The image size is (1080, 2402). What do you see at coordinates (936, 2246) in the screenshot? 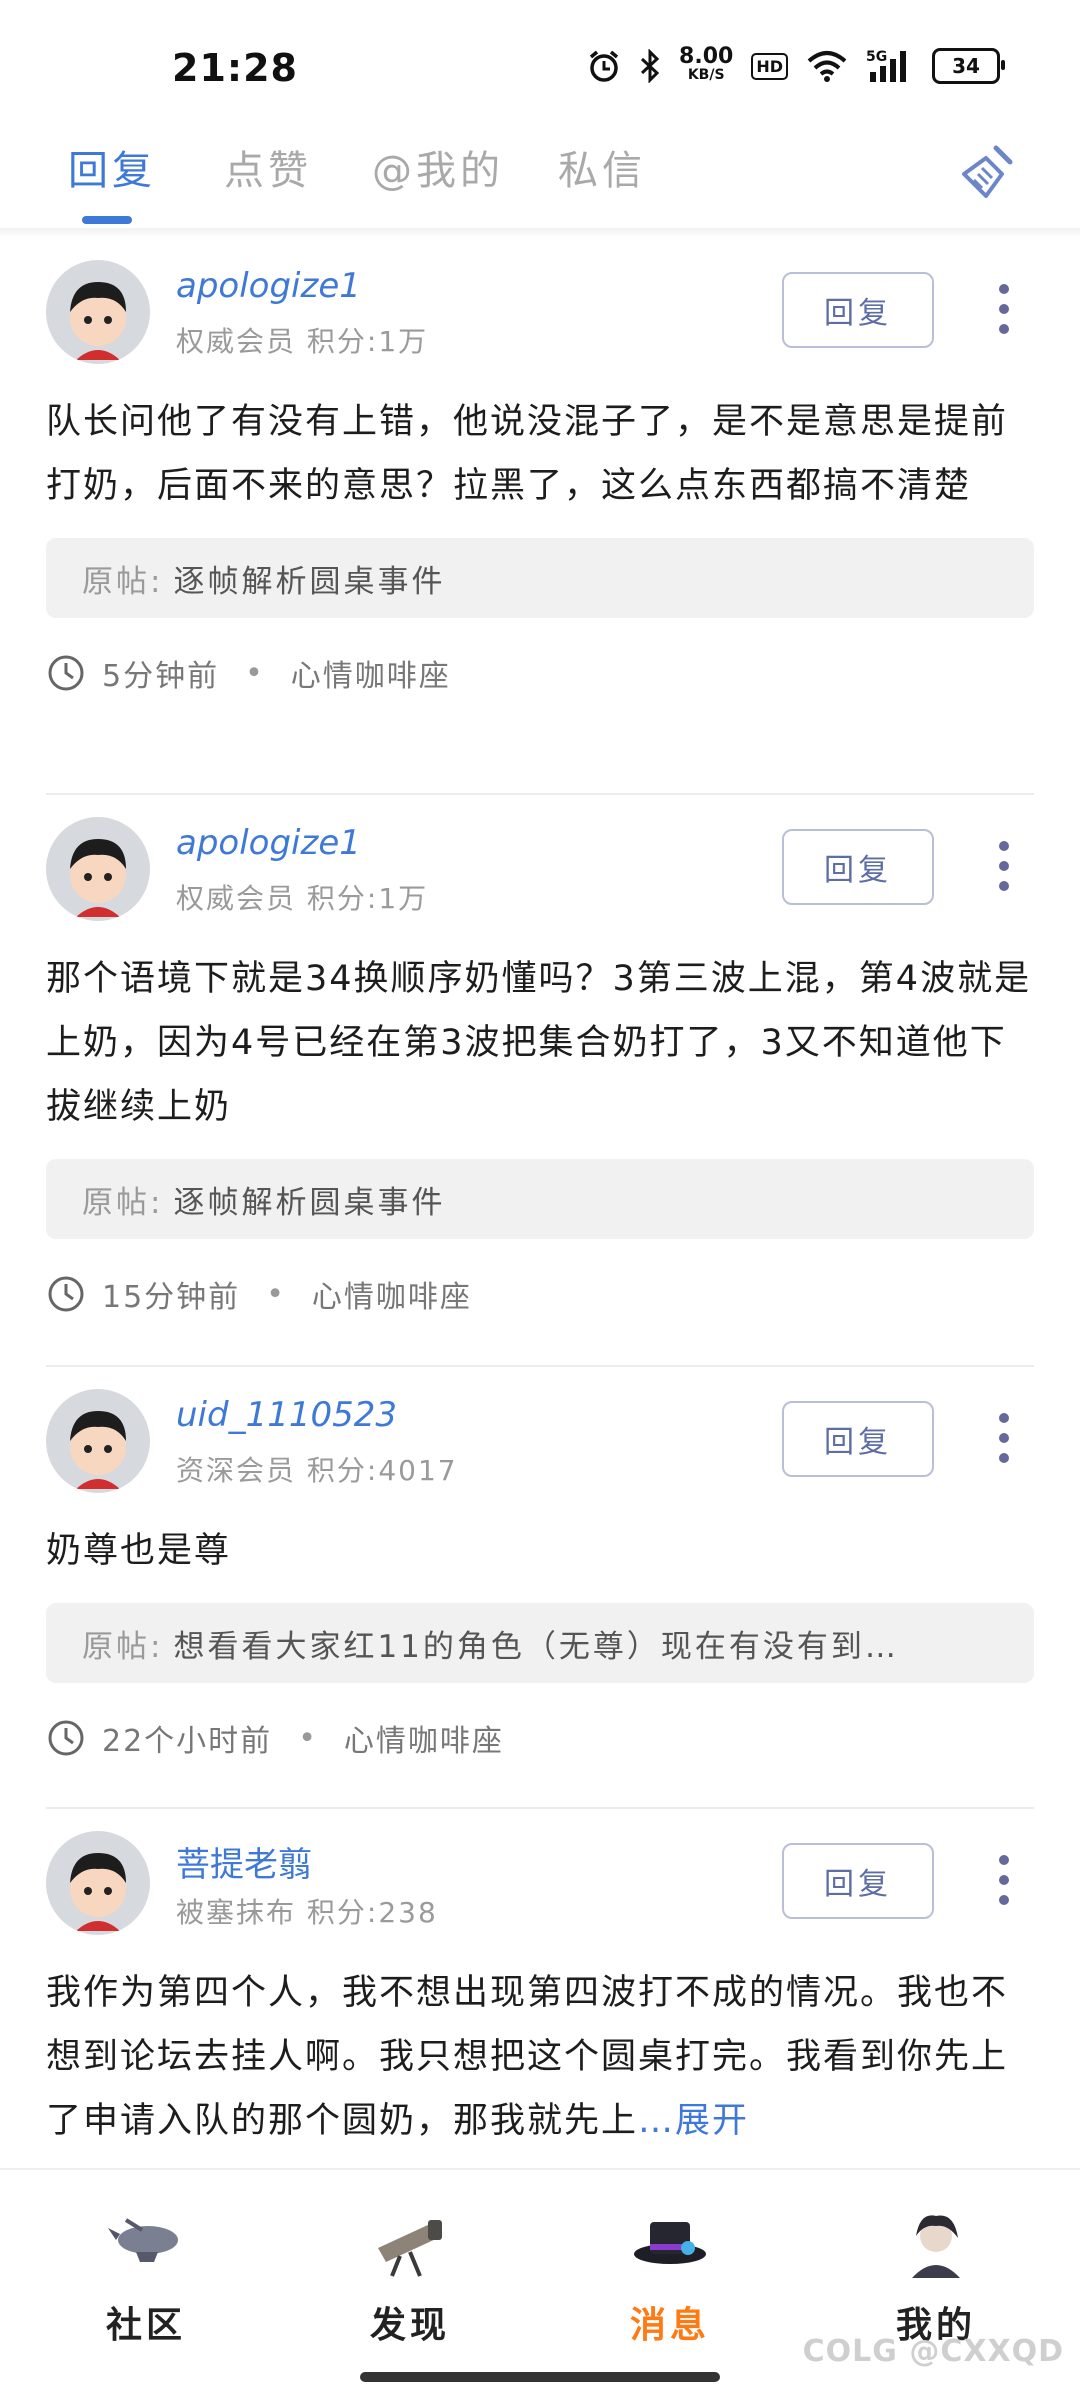
I see `character-avatar-icon` at bounding box center [936, 2246].